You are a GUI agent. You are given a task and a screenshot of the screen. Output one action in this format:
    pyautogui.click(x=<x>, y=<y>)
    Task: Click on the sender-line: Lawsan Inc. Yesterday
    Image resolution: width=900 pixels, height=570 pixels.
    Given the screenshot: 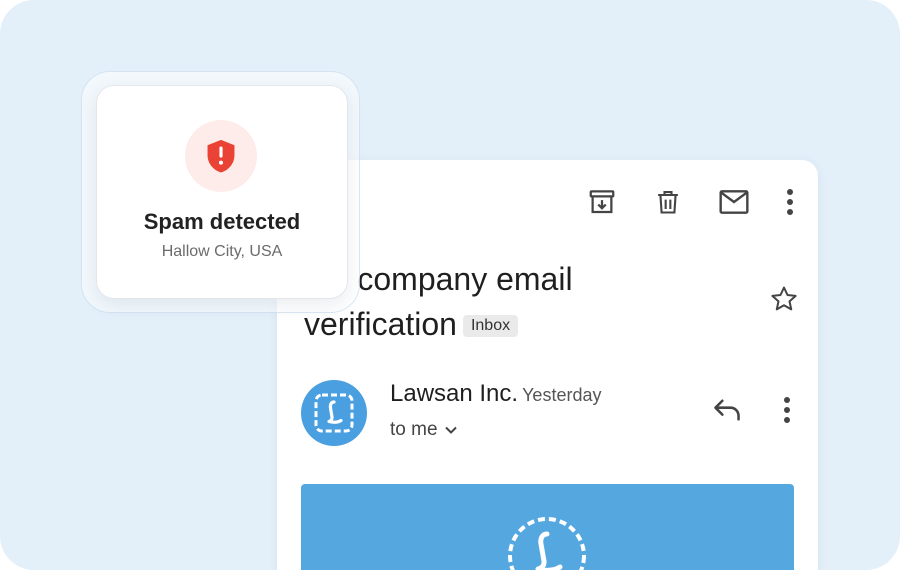 What is the action you would take?
    pyautogui.click(x=495, y=394)
    